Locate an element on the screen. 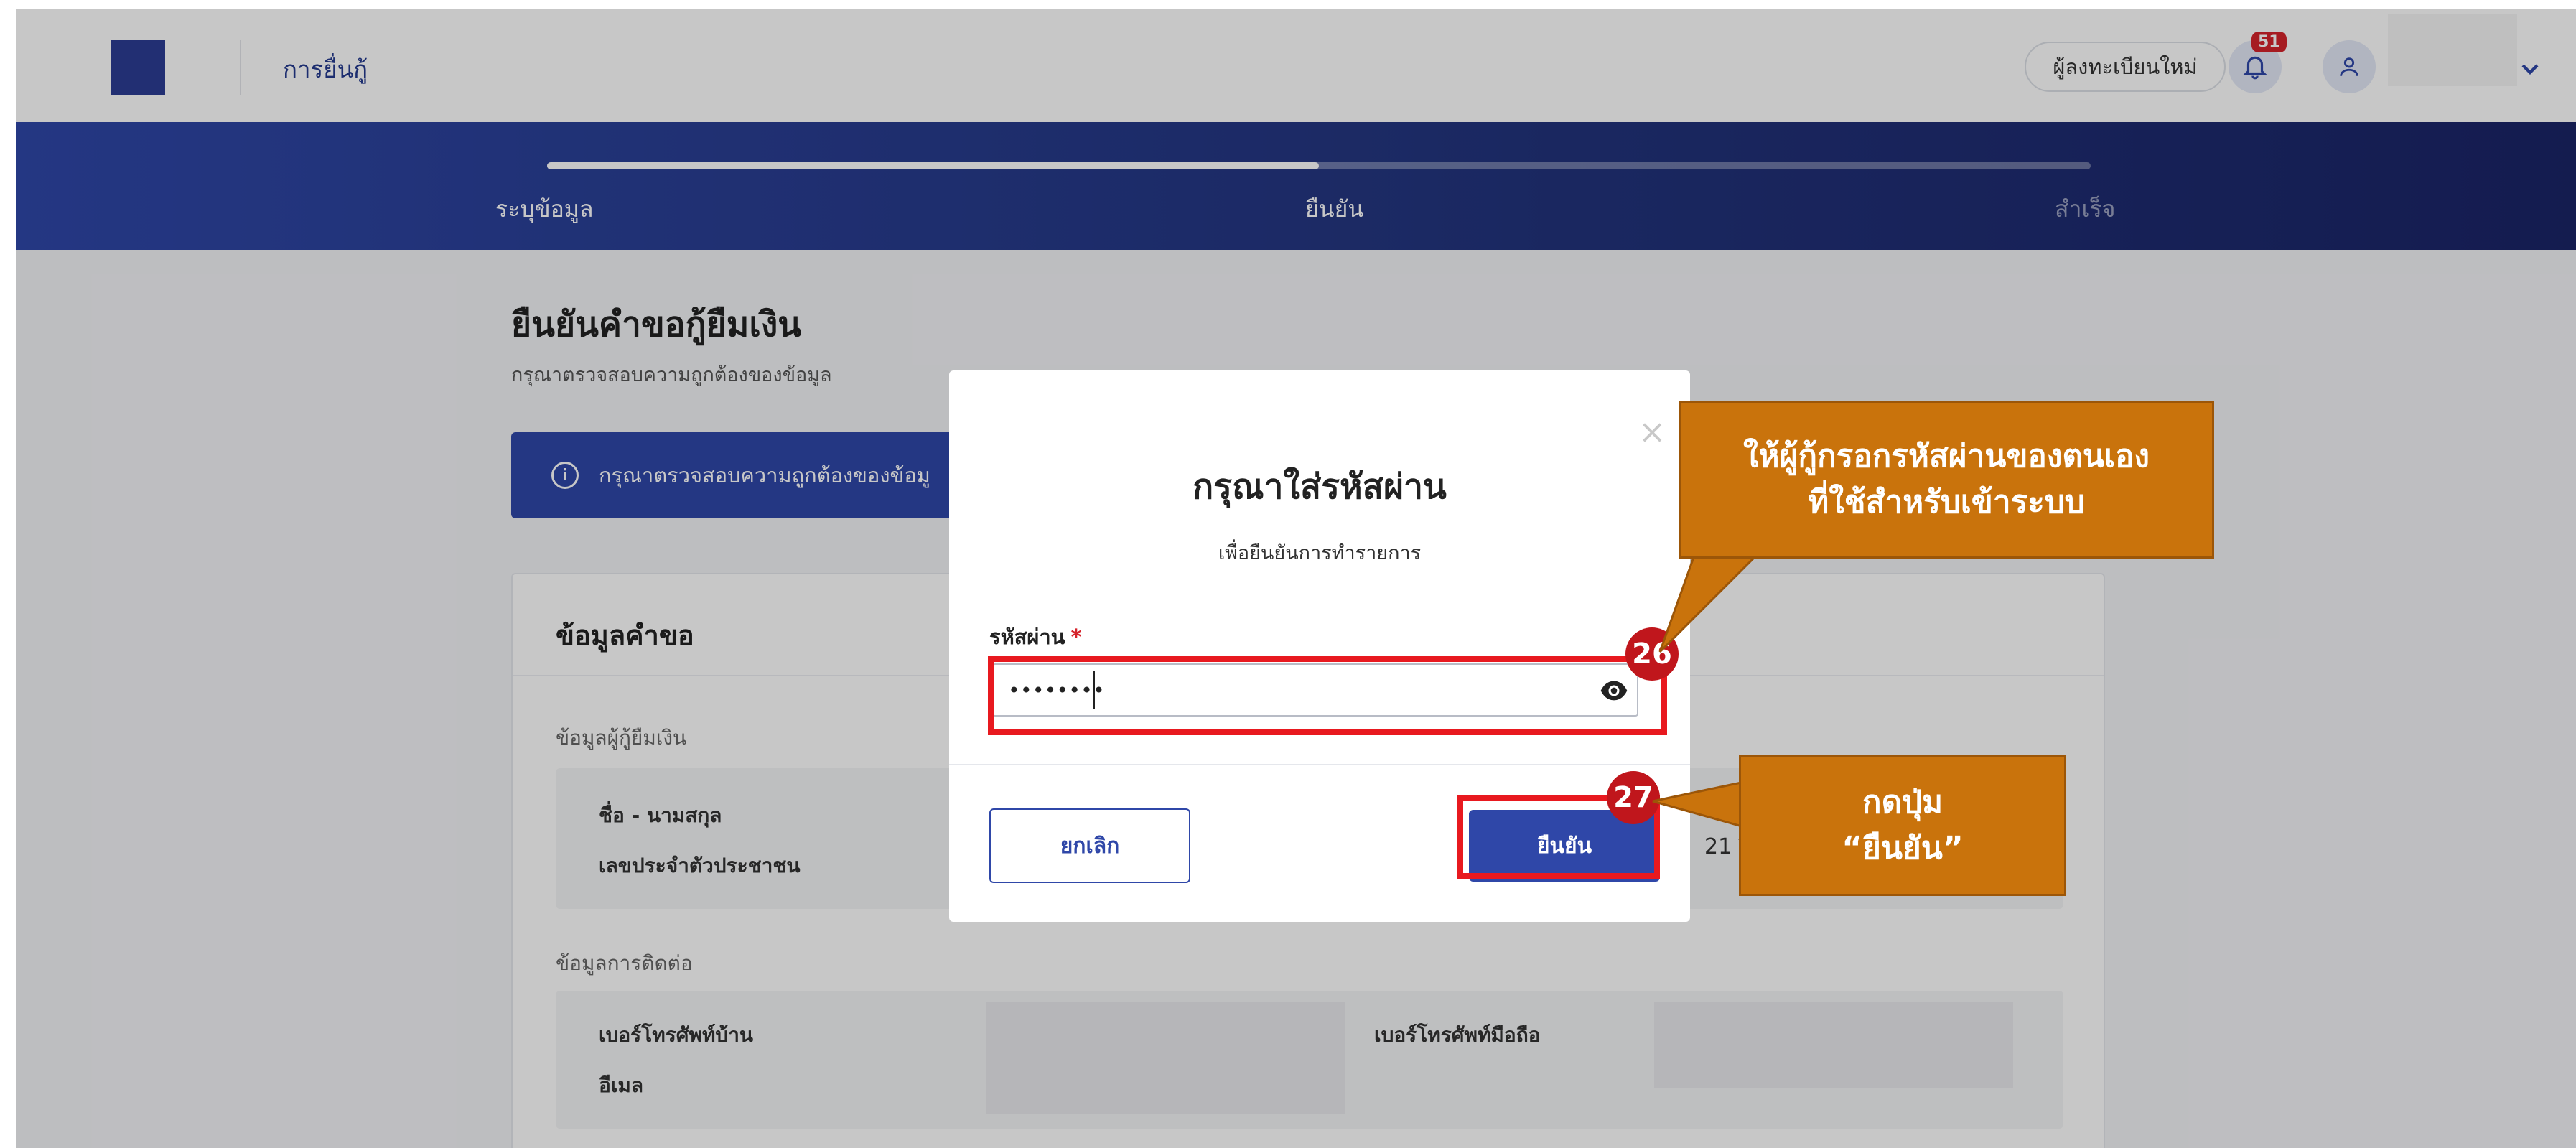 Image resolution: width=2576 pixels, height=1148 pixels. modal-subtitle: เพื่อยืนยันการทำรายการ is located at coordinates (1320, 553).